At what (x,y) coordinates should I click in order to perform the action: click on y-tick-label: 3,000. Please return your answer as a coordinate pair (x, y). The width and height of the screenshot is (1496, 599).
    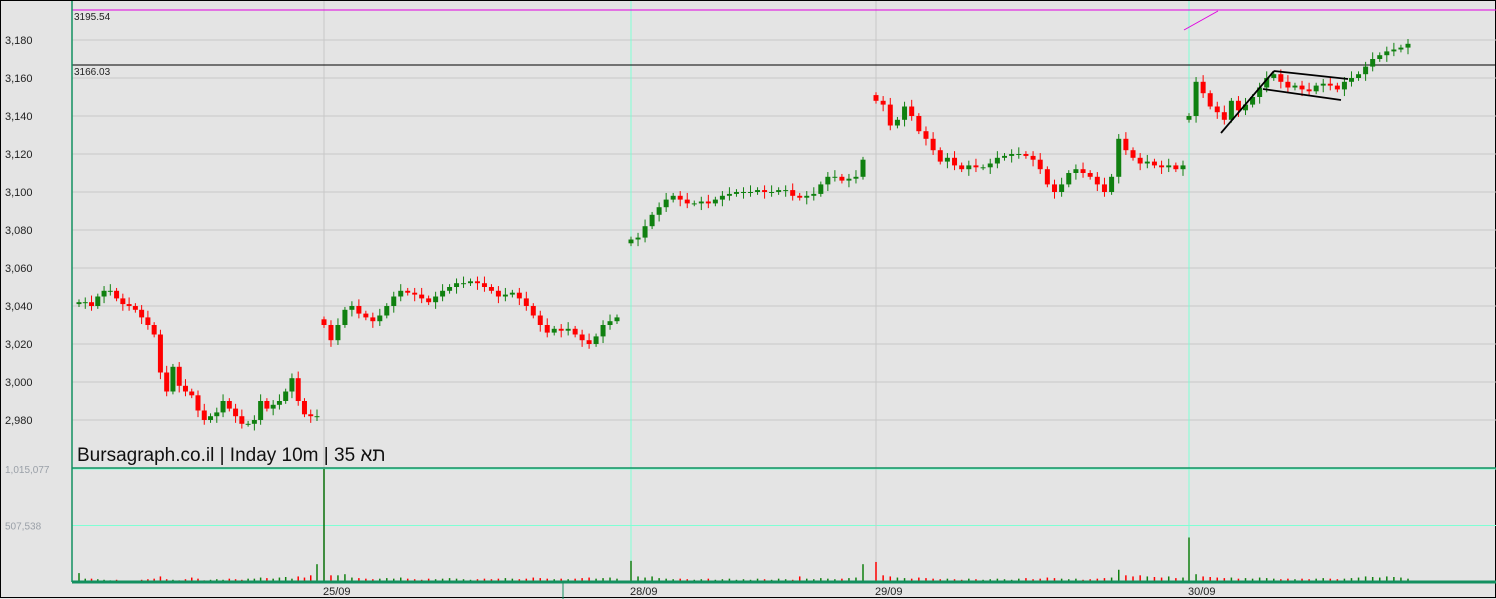
    Looking at the image, I should click on (19, 383).